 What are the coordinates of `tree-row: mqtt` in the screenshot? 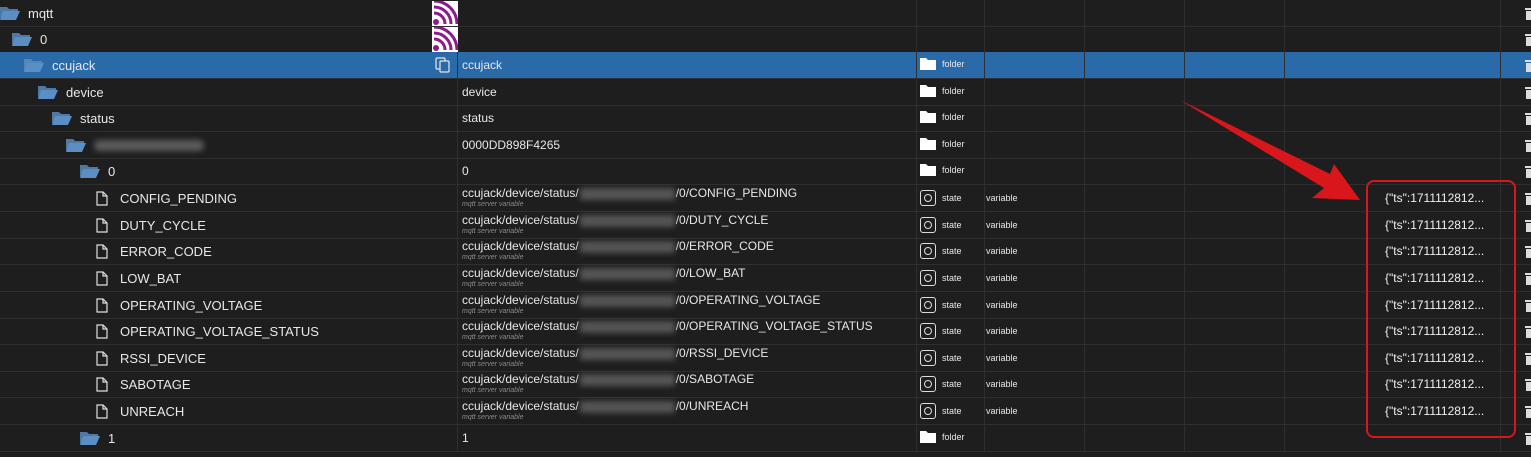 It's located at (765, 13).